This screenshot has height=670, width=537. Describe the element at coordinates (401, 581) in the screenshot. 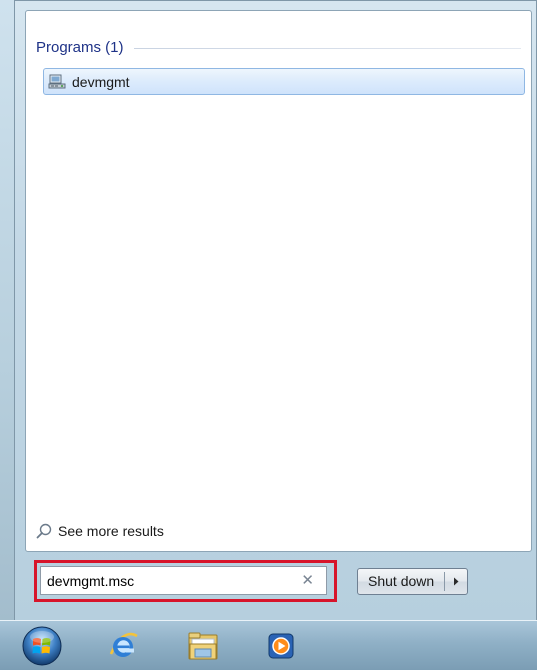

I see `shutdown-button: Shut down` at that location.